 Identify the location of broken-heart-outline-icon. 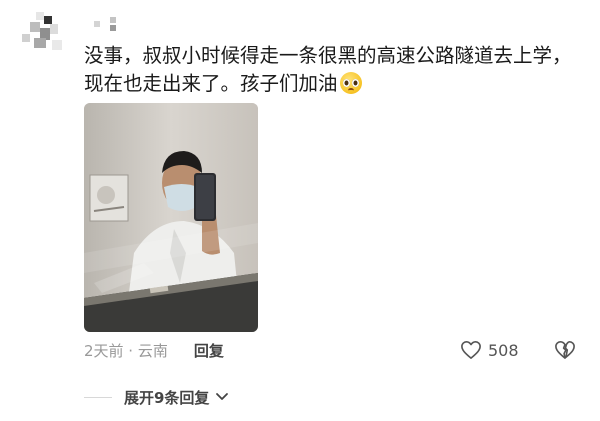
(565, 350).